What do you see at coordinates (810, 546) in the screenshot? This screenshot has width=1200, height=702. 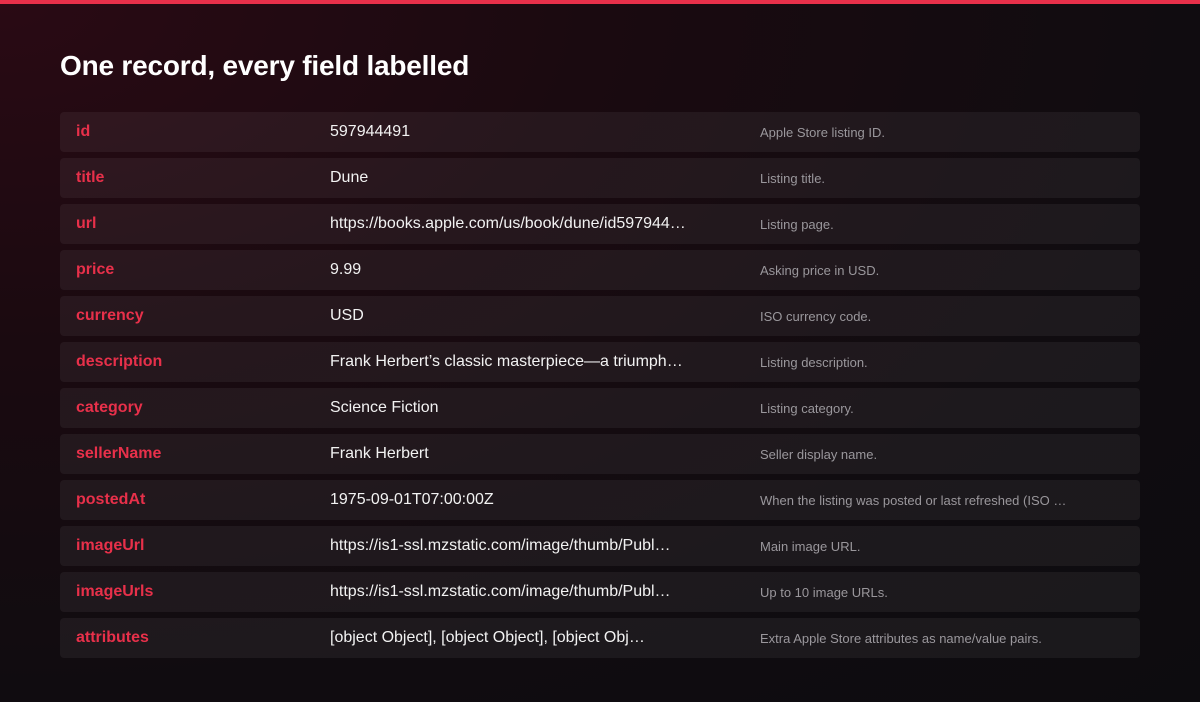 I see `field-description: Main image URL.` at bounding box center [810, 546].